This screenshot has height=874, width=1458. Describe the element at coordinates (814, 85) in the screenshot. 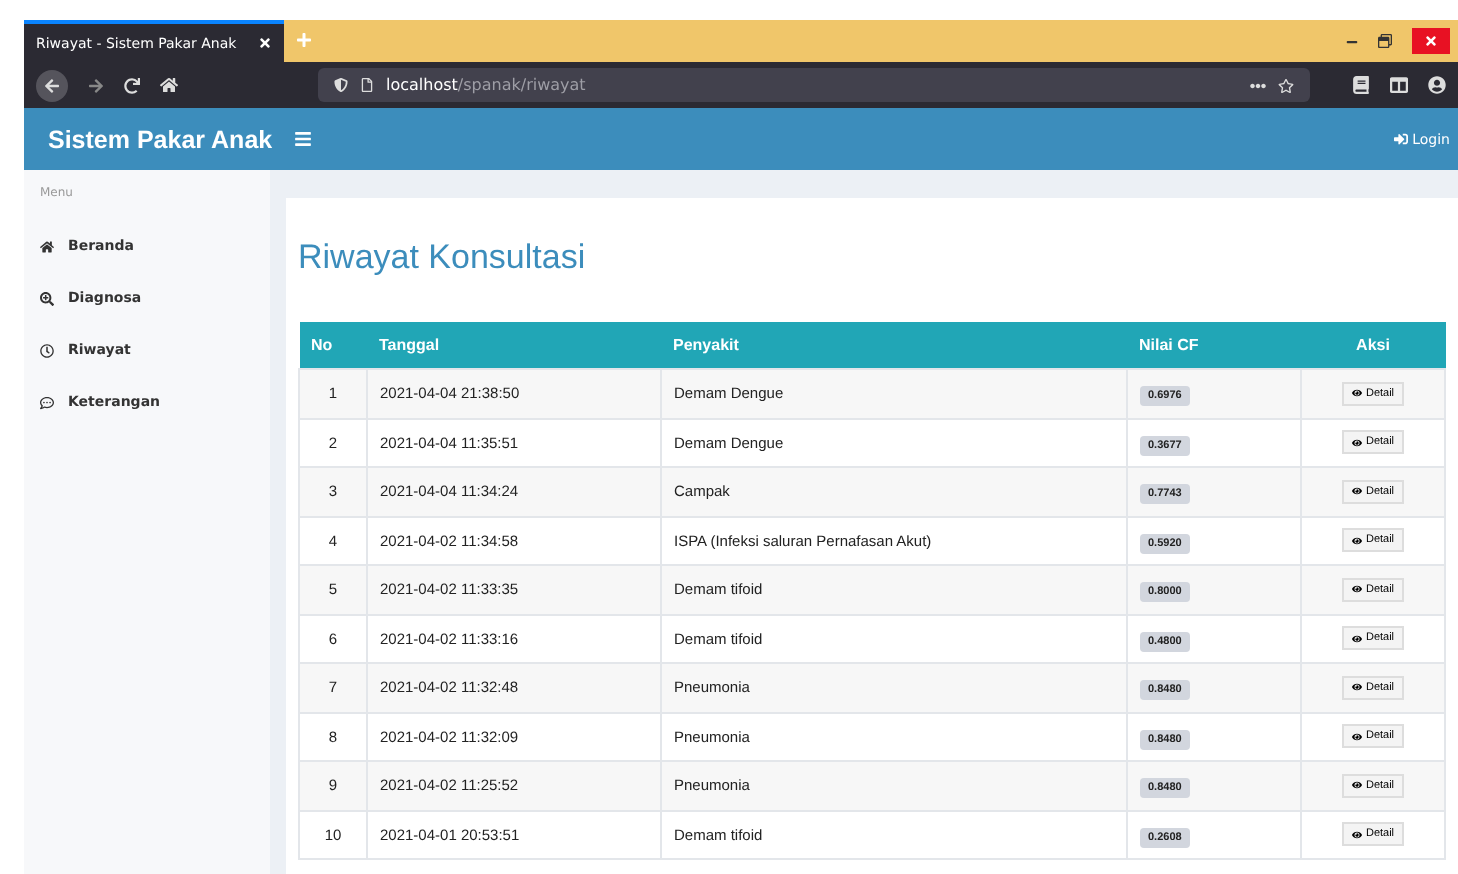

I see `address-bar: localhost/spanak/riwayat` at that location.